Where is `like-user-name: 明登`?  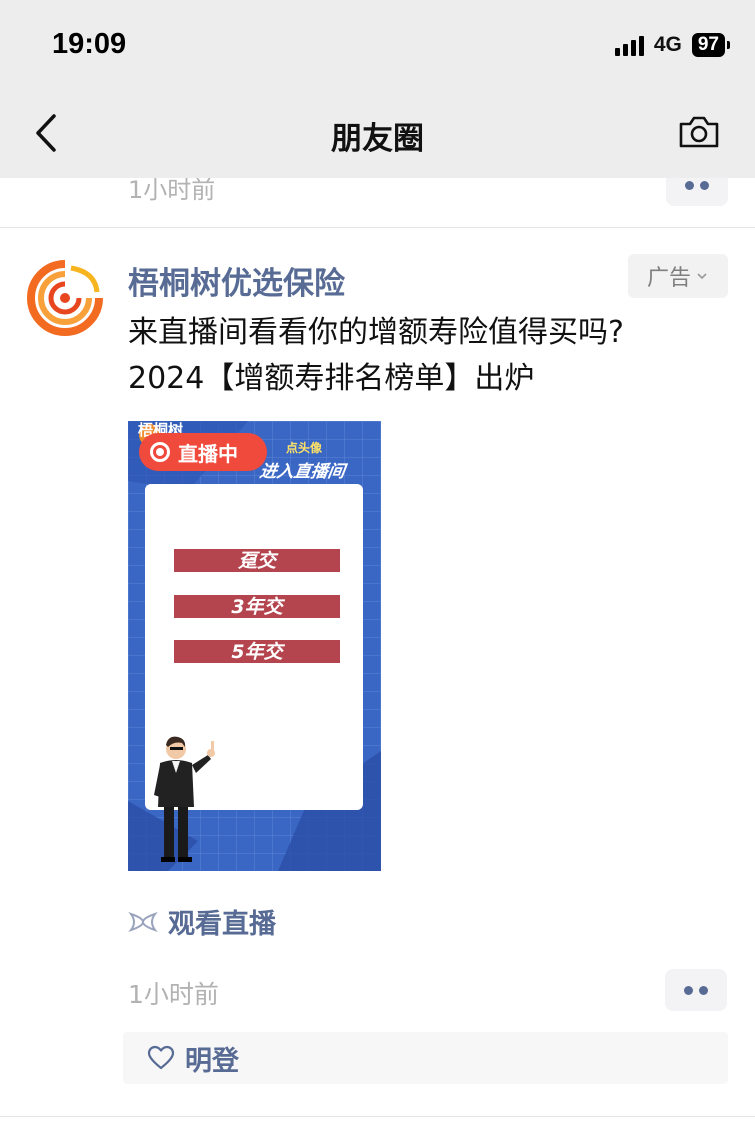 like-user-name: 明登 is located at coordinates (212, 1058).